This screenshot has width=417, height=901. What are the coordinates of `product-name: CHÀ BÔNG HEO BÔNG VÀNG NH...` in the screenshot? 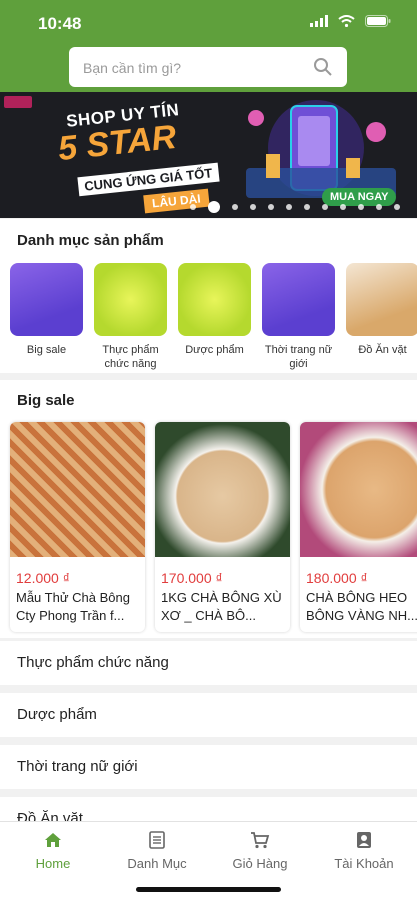 It's located at (361, 606).